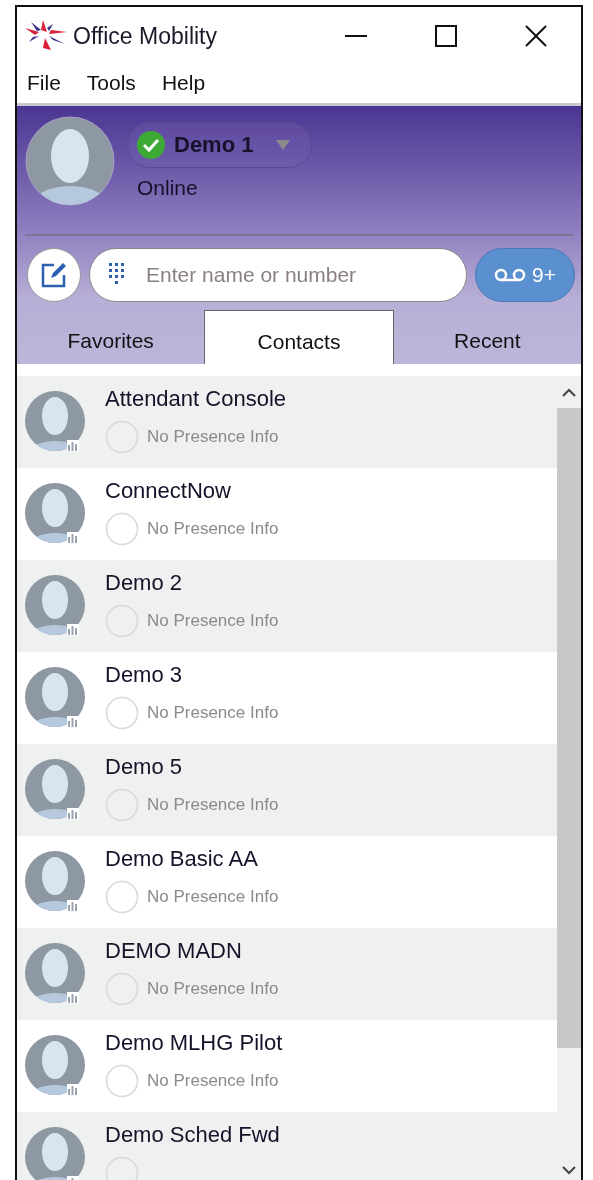  What do you see at coordinates (287, 422) in the screenshot?
I see `contact-row: Attendant Console No Presence Info` at bounding box center [287, 422].